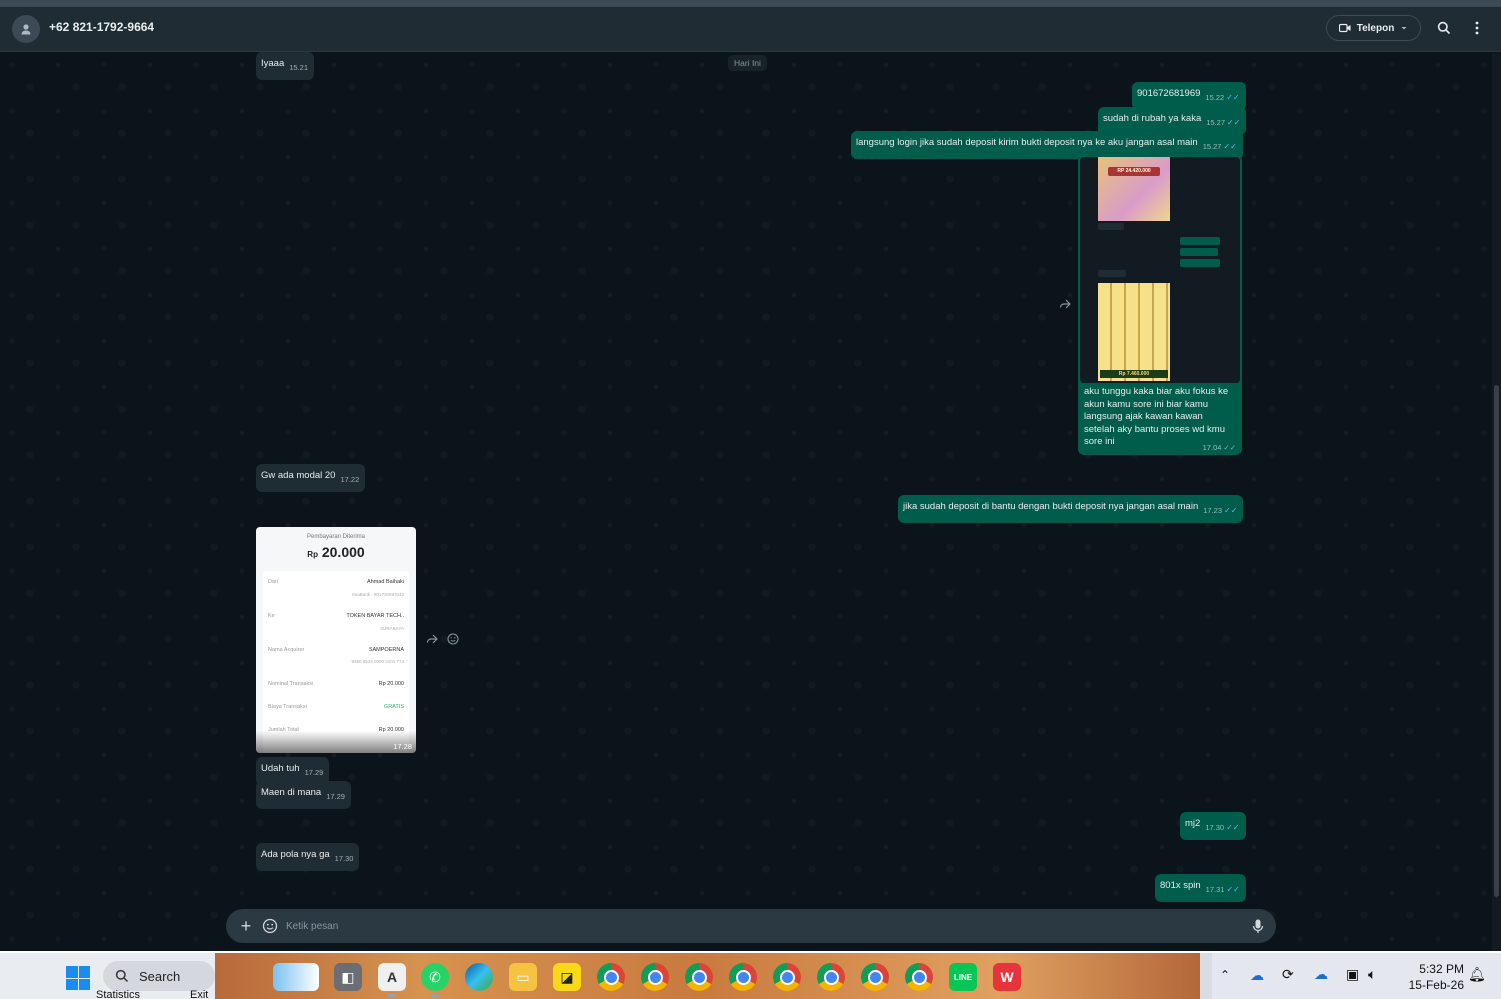  What do you see at coordinates (1215, 97) in the screenshot?
I see `message-time: 15.22` at bounding box center [1215, 97].